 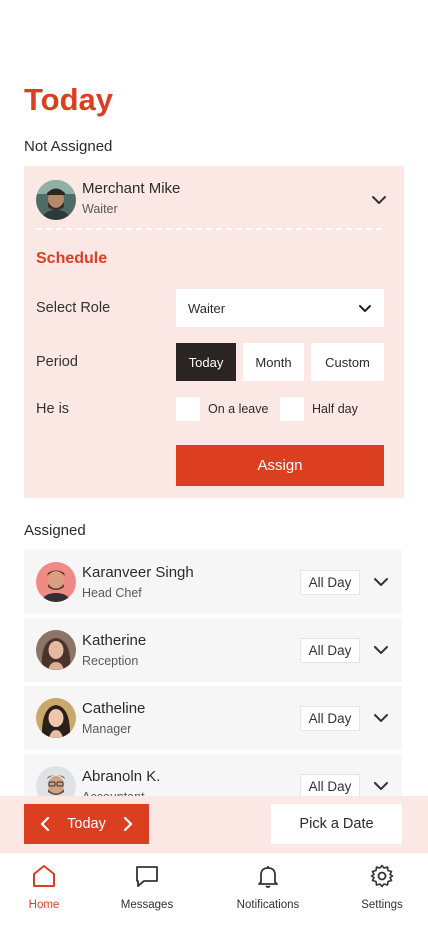 What do you see at coordinates (207, 308) in the screenshot?
I see `role-select-value: Waiter` at bounding box center [207, 308].